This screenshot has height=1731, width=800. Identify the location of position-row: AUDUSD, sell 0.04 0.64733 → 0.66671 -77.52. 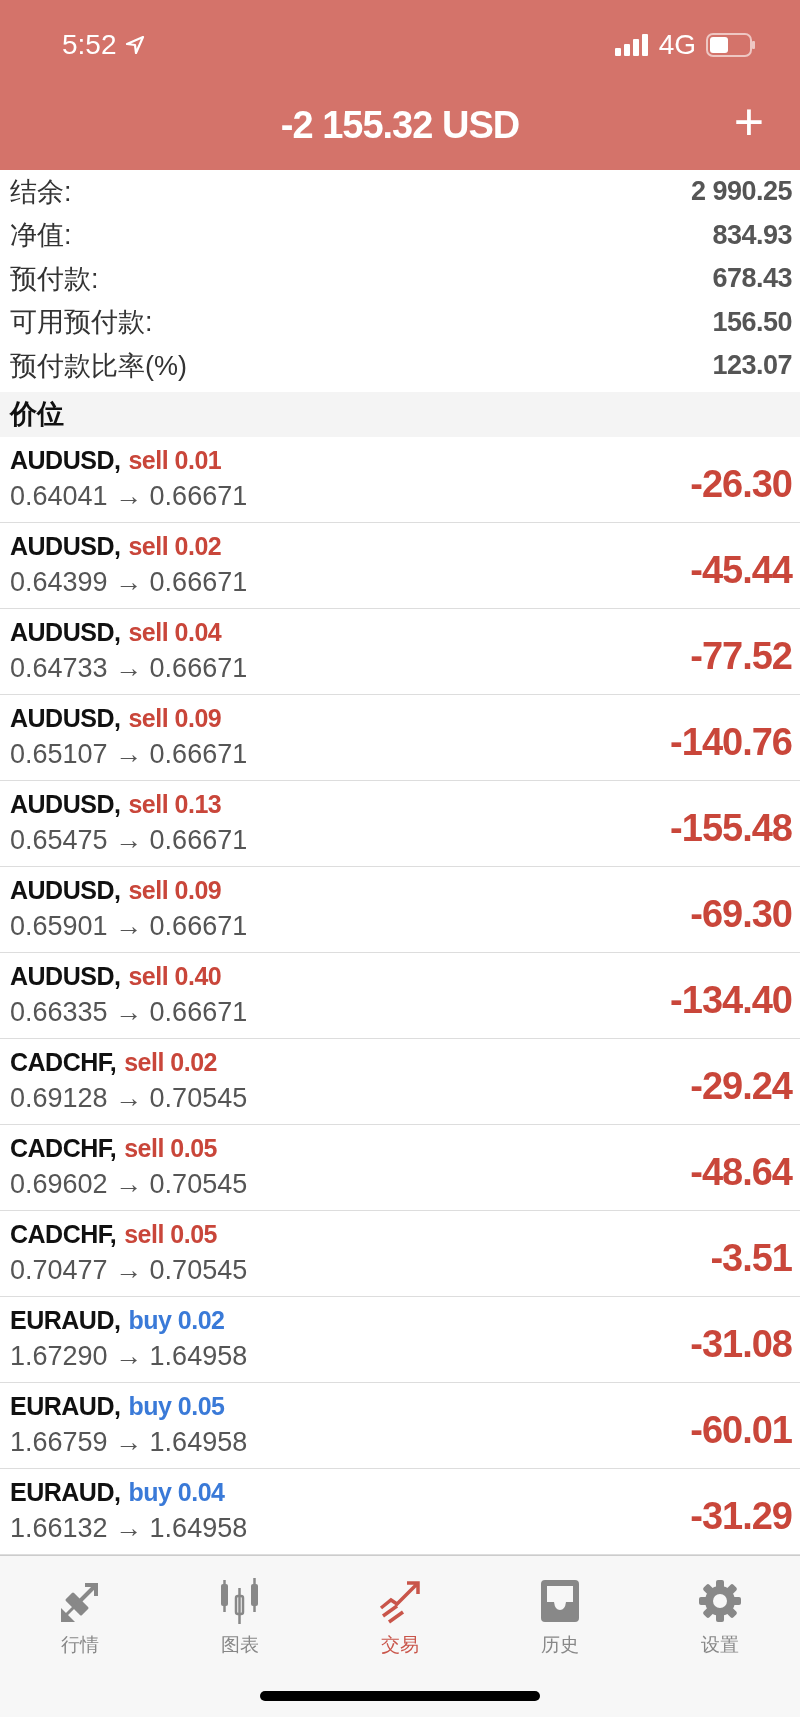
(400, 651).